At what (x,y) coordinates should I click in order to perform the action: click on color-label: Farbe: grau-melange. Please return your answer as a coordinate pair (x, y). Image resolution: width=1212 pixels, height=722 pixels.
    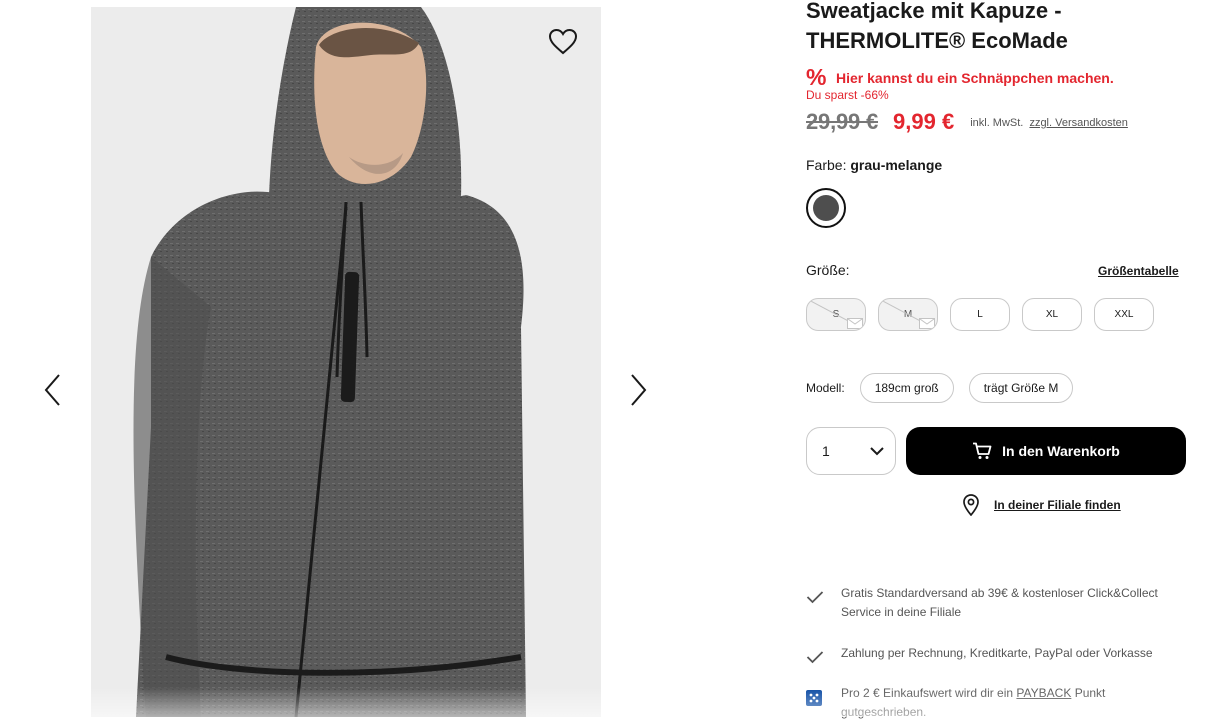
    Looking at the image, I should click on (874, 165).